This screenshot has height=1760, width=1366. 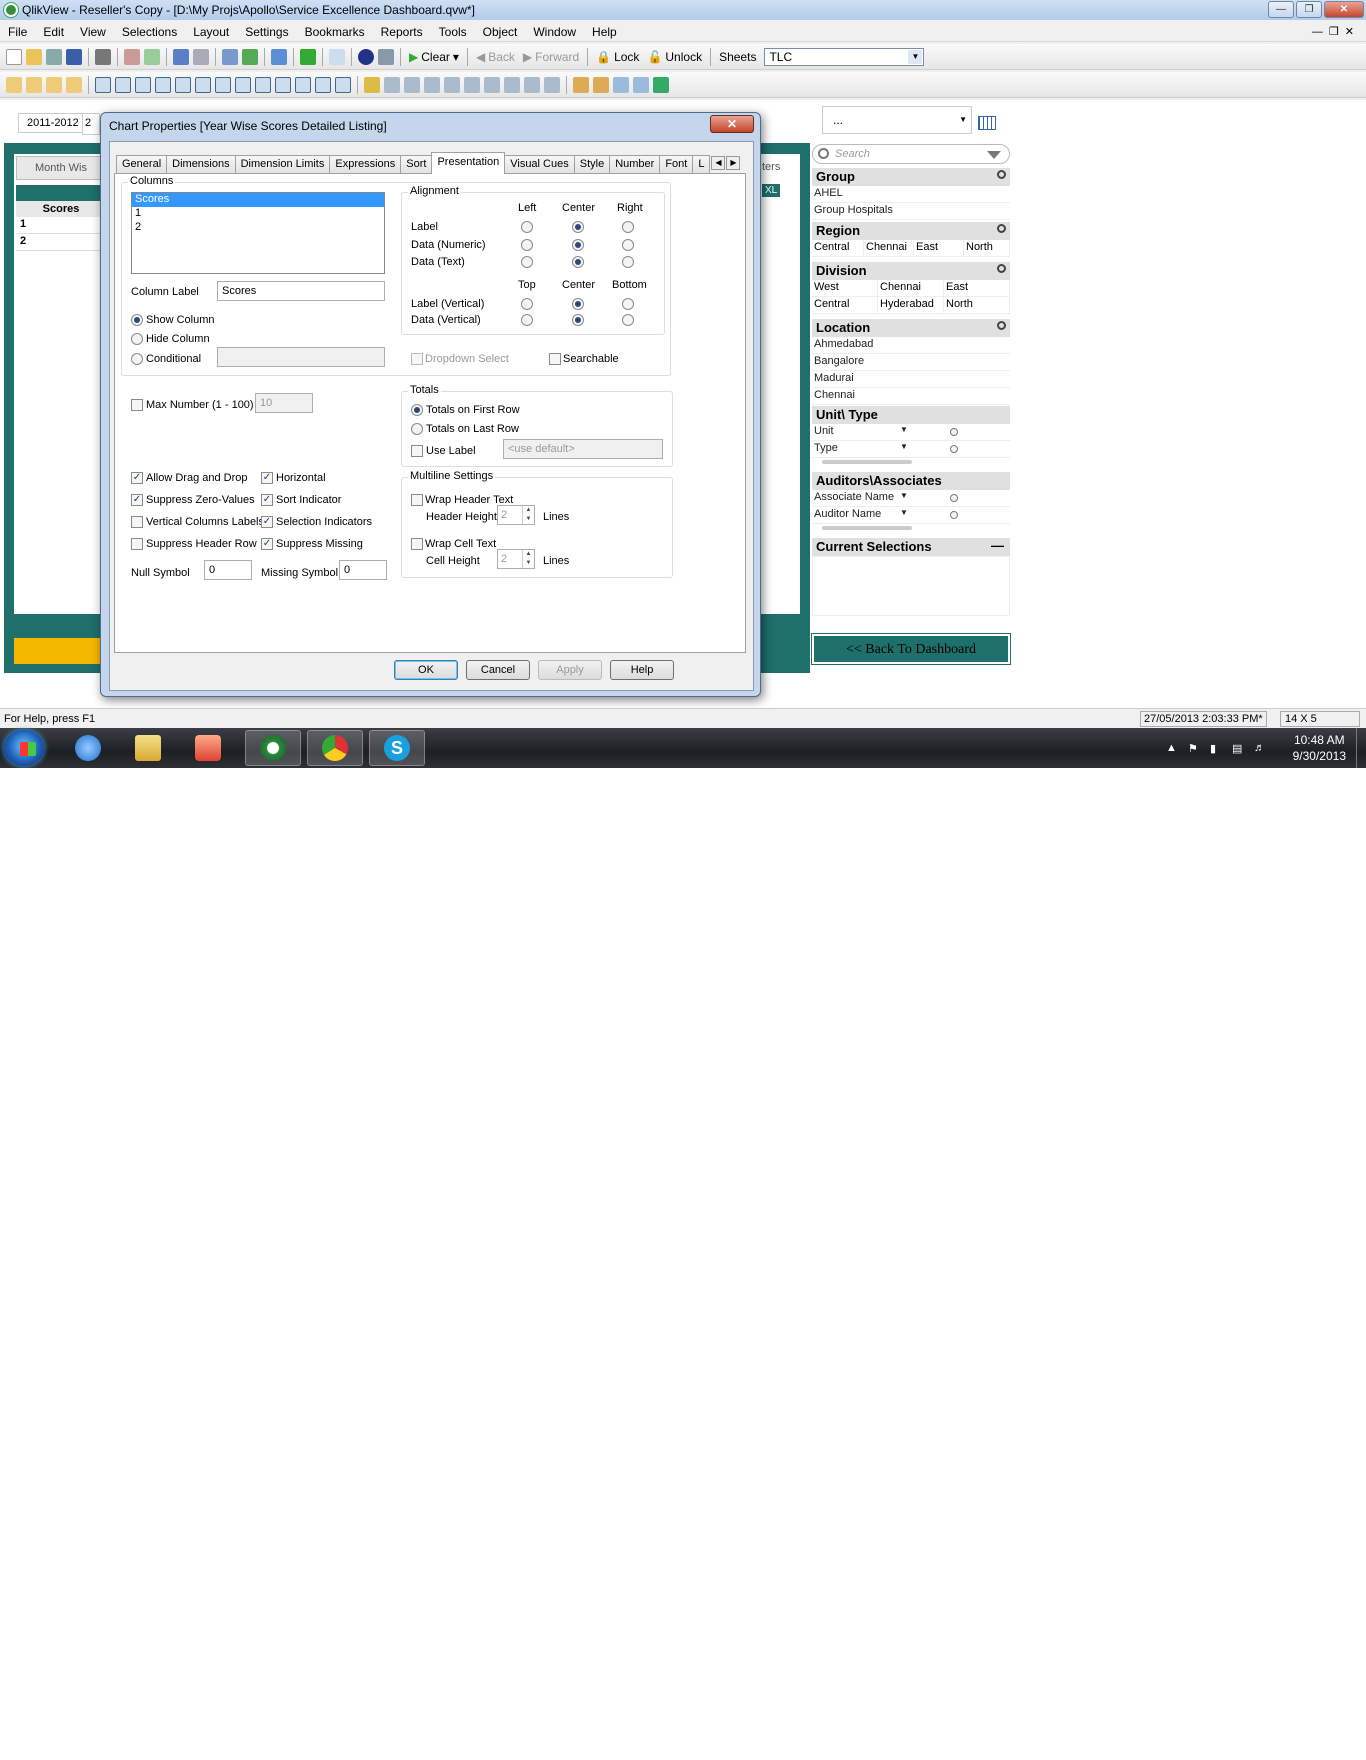 What do you see at coordinates (263, 84) in the screenshot?
I see `line-arrow-icon` at bounding box center [263, 84].